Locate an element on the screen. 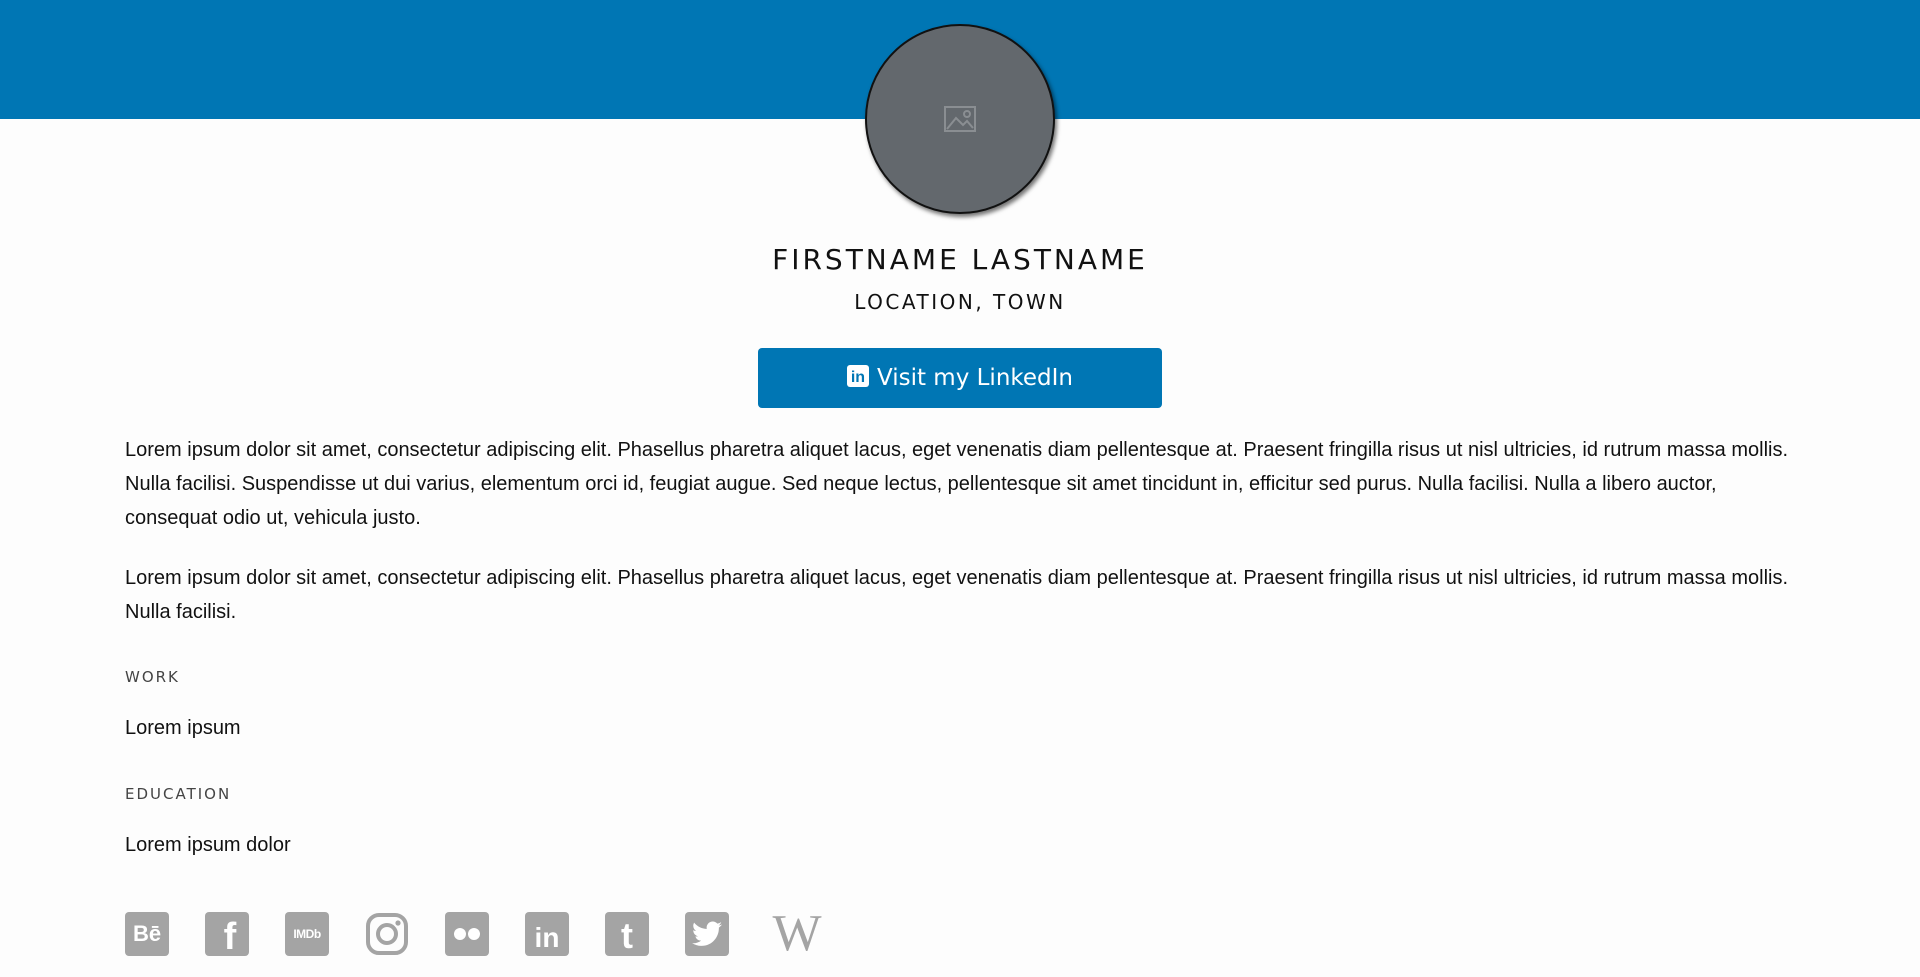 Image resolution: width=1920 pixels, height=977 pixels. linkedin-glyph: in is located at coordinates (547, 937).